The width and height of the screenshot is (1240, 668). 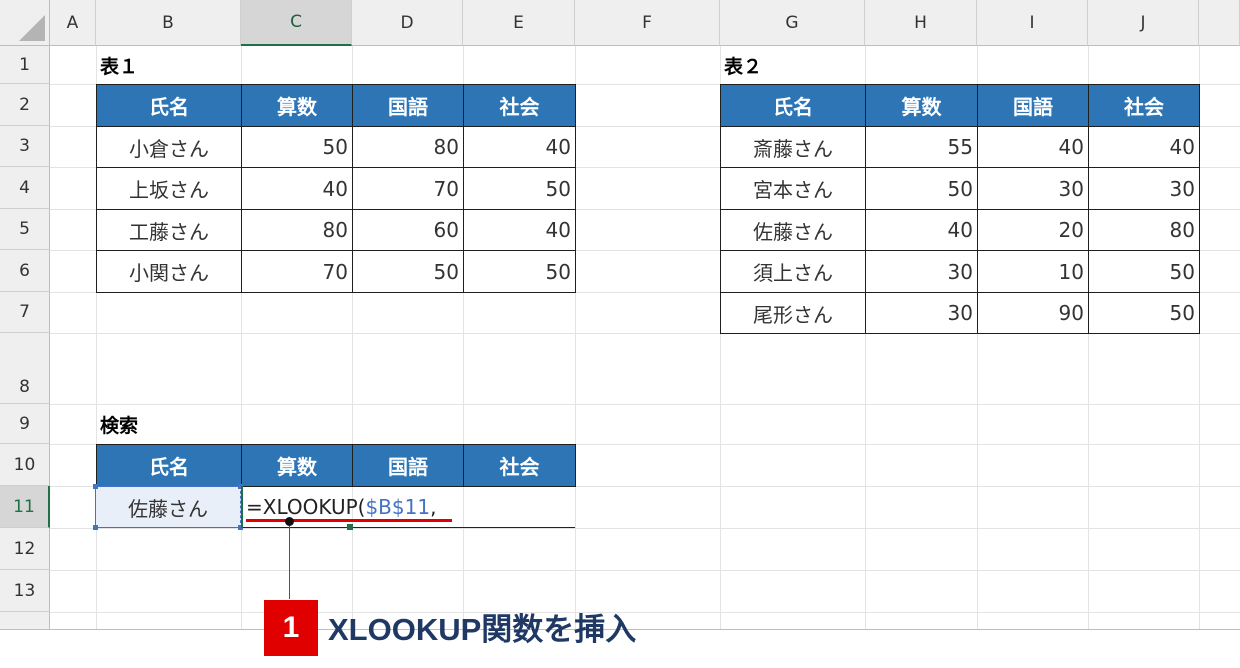 What do you see at coordinates (25, 105) in the screenshot?
I see `row-header-2: 2` at bounding box center [25, 105].